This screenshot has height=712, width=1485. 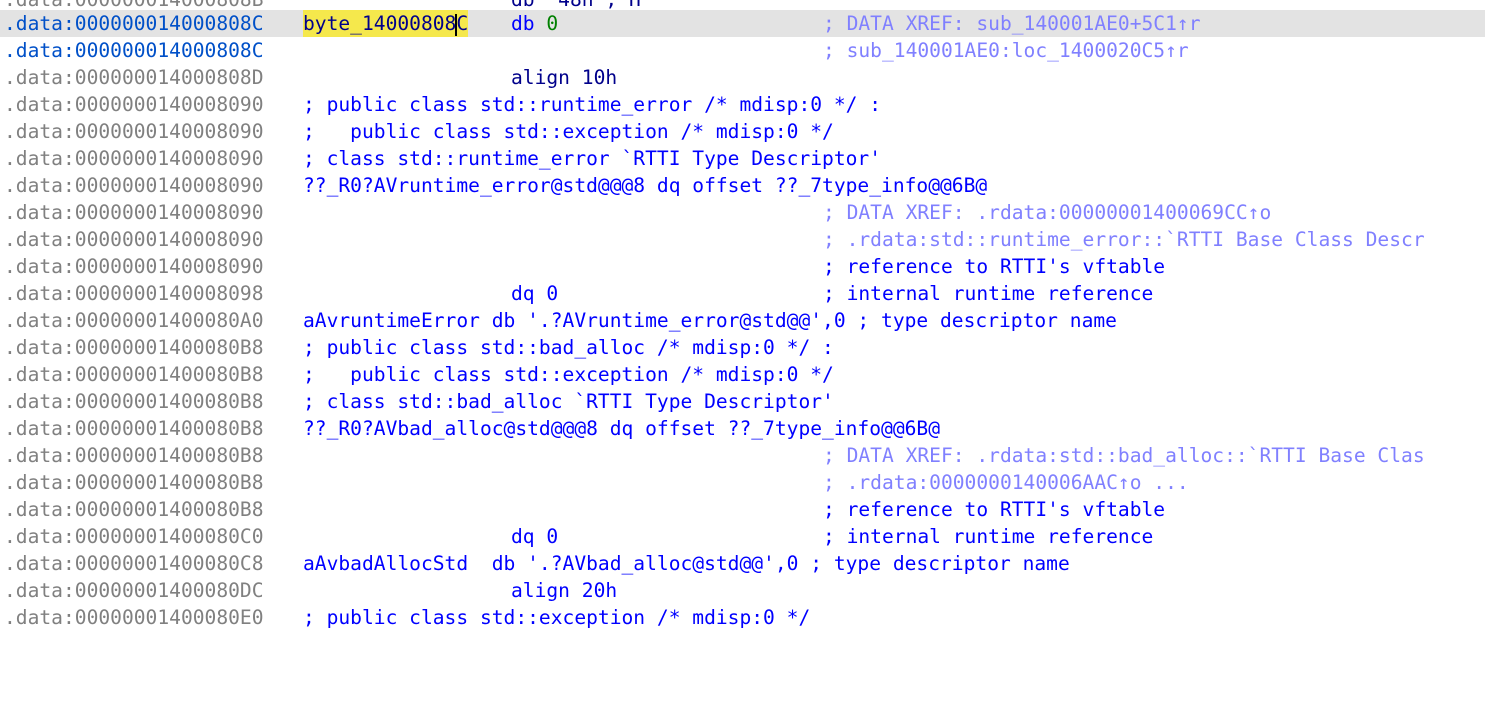 What do you see at coordinates (134, 77) in the screenshot?
I see `address: .data:000000014000808D` at bounding box center [134, 77].